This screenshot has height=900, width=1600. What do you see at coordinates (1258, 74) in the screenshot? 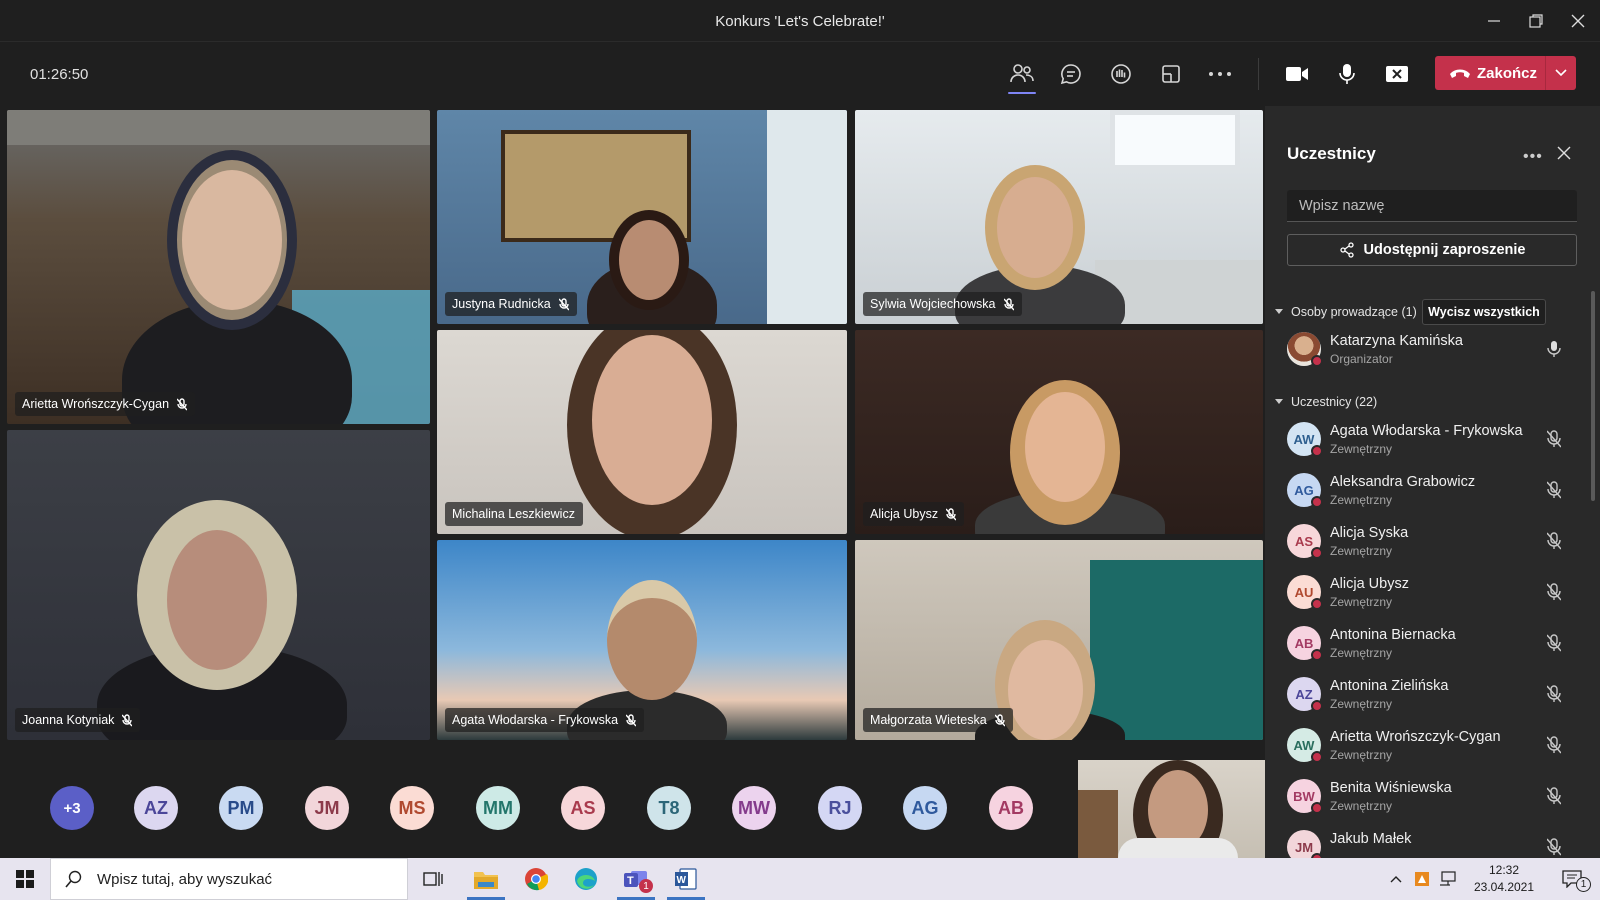
I see `toolbar-separator` at bounding box center [1258, 74].